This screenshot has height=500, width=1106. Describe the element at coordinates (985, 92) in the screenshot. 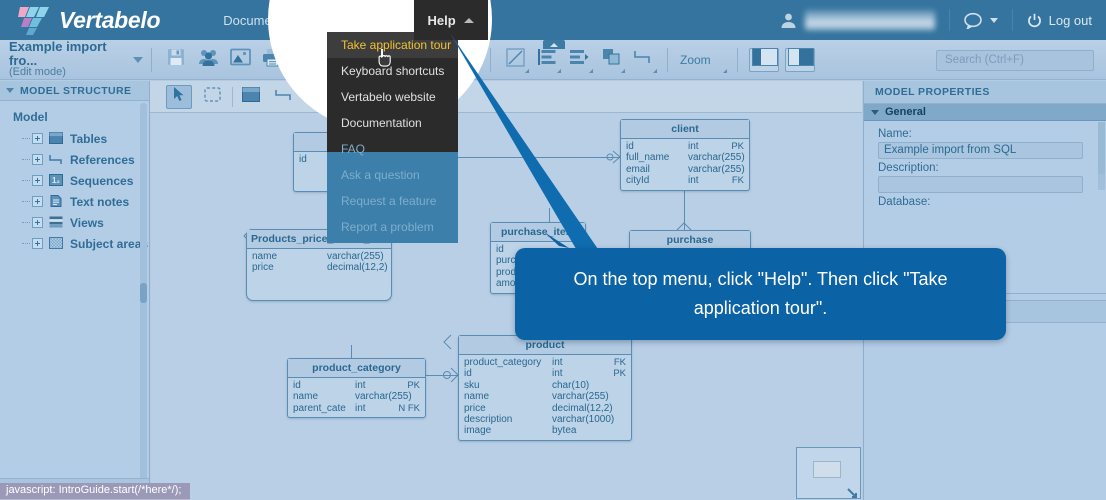

I see `model-properties-header: MODEL PROPERTIES` at that location.